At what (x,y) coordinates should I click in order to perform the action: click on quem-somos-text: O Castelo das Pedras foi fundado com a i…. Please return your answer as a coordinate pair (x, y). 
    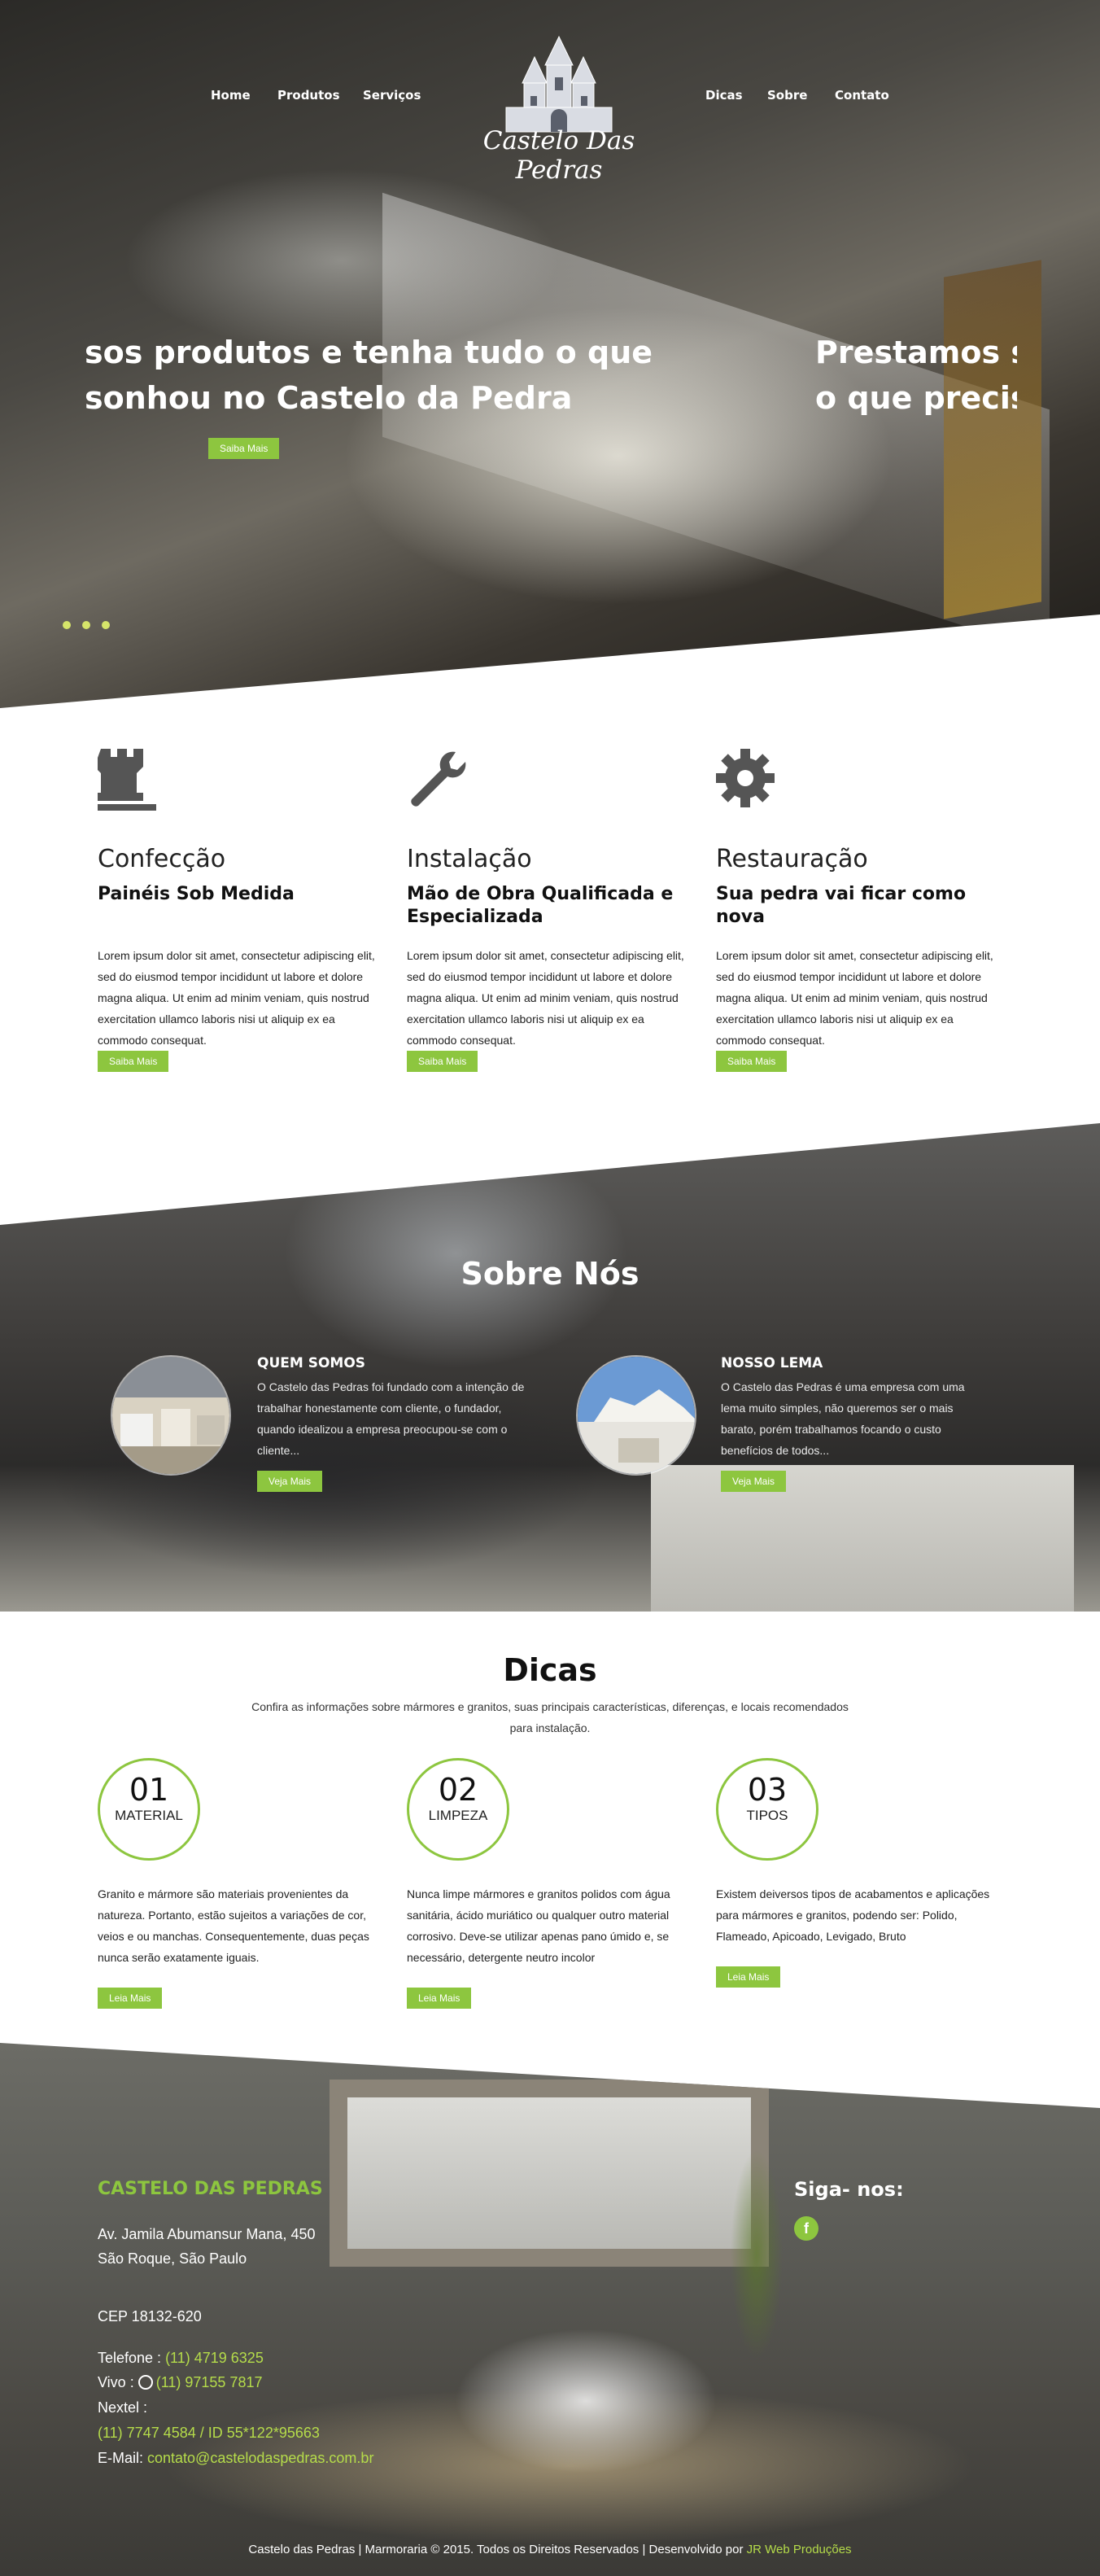
    Looking at the image, I should click on (391, 1418).